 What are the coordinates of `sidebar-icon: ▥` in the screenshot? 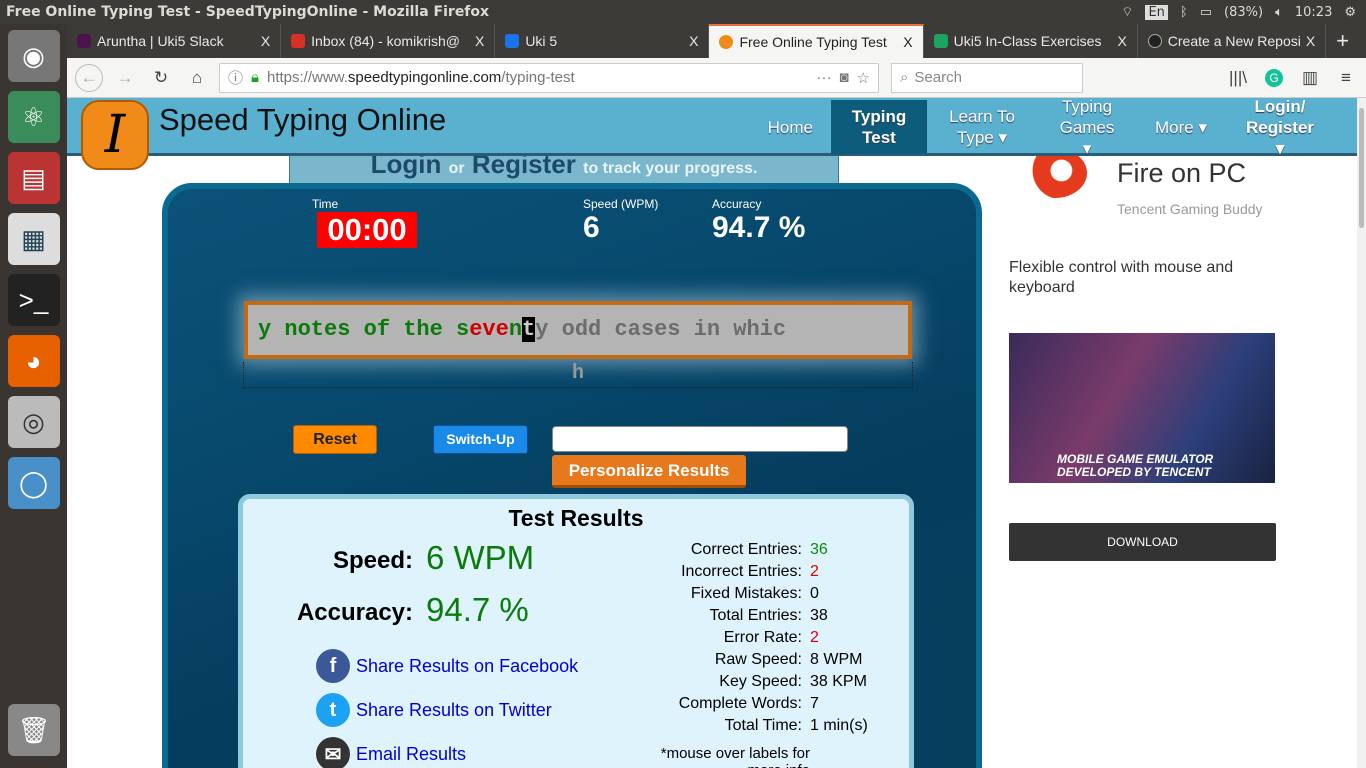 It's located at (1310, 78).